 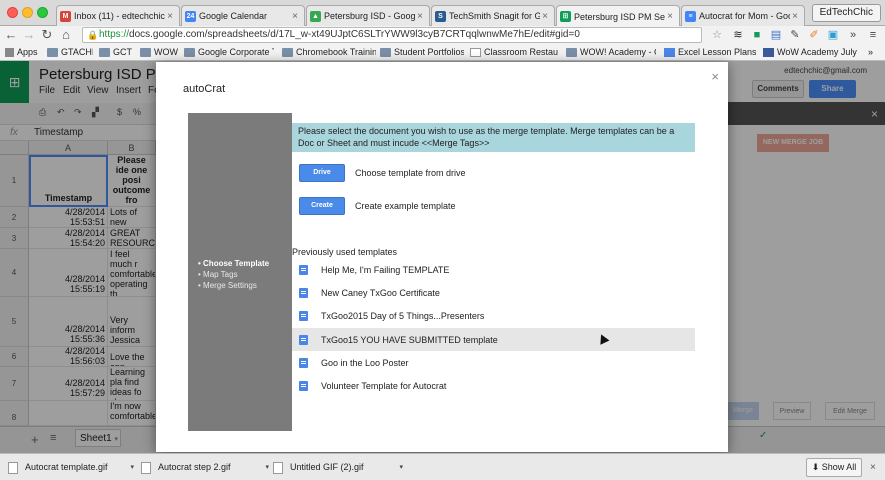 What do you see at coordinates (380, 292) in the screenshot?
I see `template-name: New Caney TxGoo Certificate` at bounding box center [380, 292].